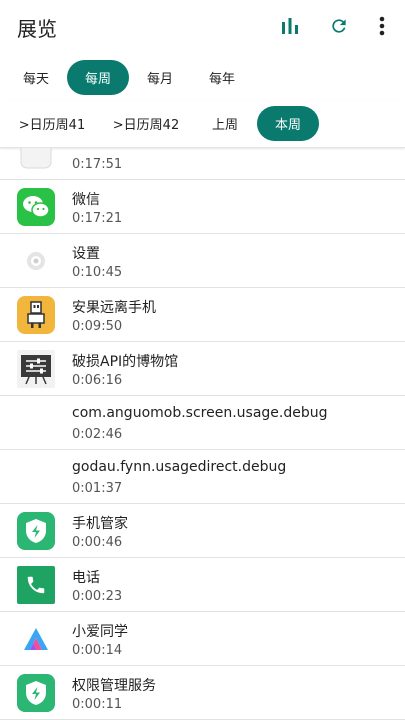 Image resolution: width=405 pixels, height=720 pixels. Describe the element at coordinates (97, 434) in the screenshot. I see `usage-time: 0:02:46` at that location.